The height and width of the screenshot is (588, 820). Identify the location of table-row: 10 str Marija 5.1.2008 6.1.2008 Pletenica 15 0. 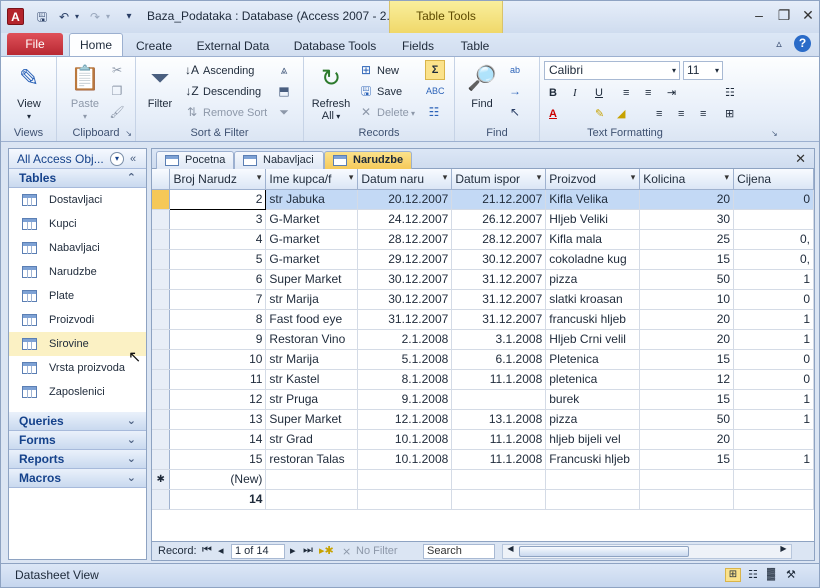
(483, 359).